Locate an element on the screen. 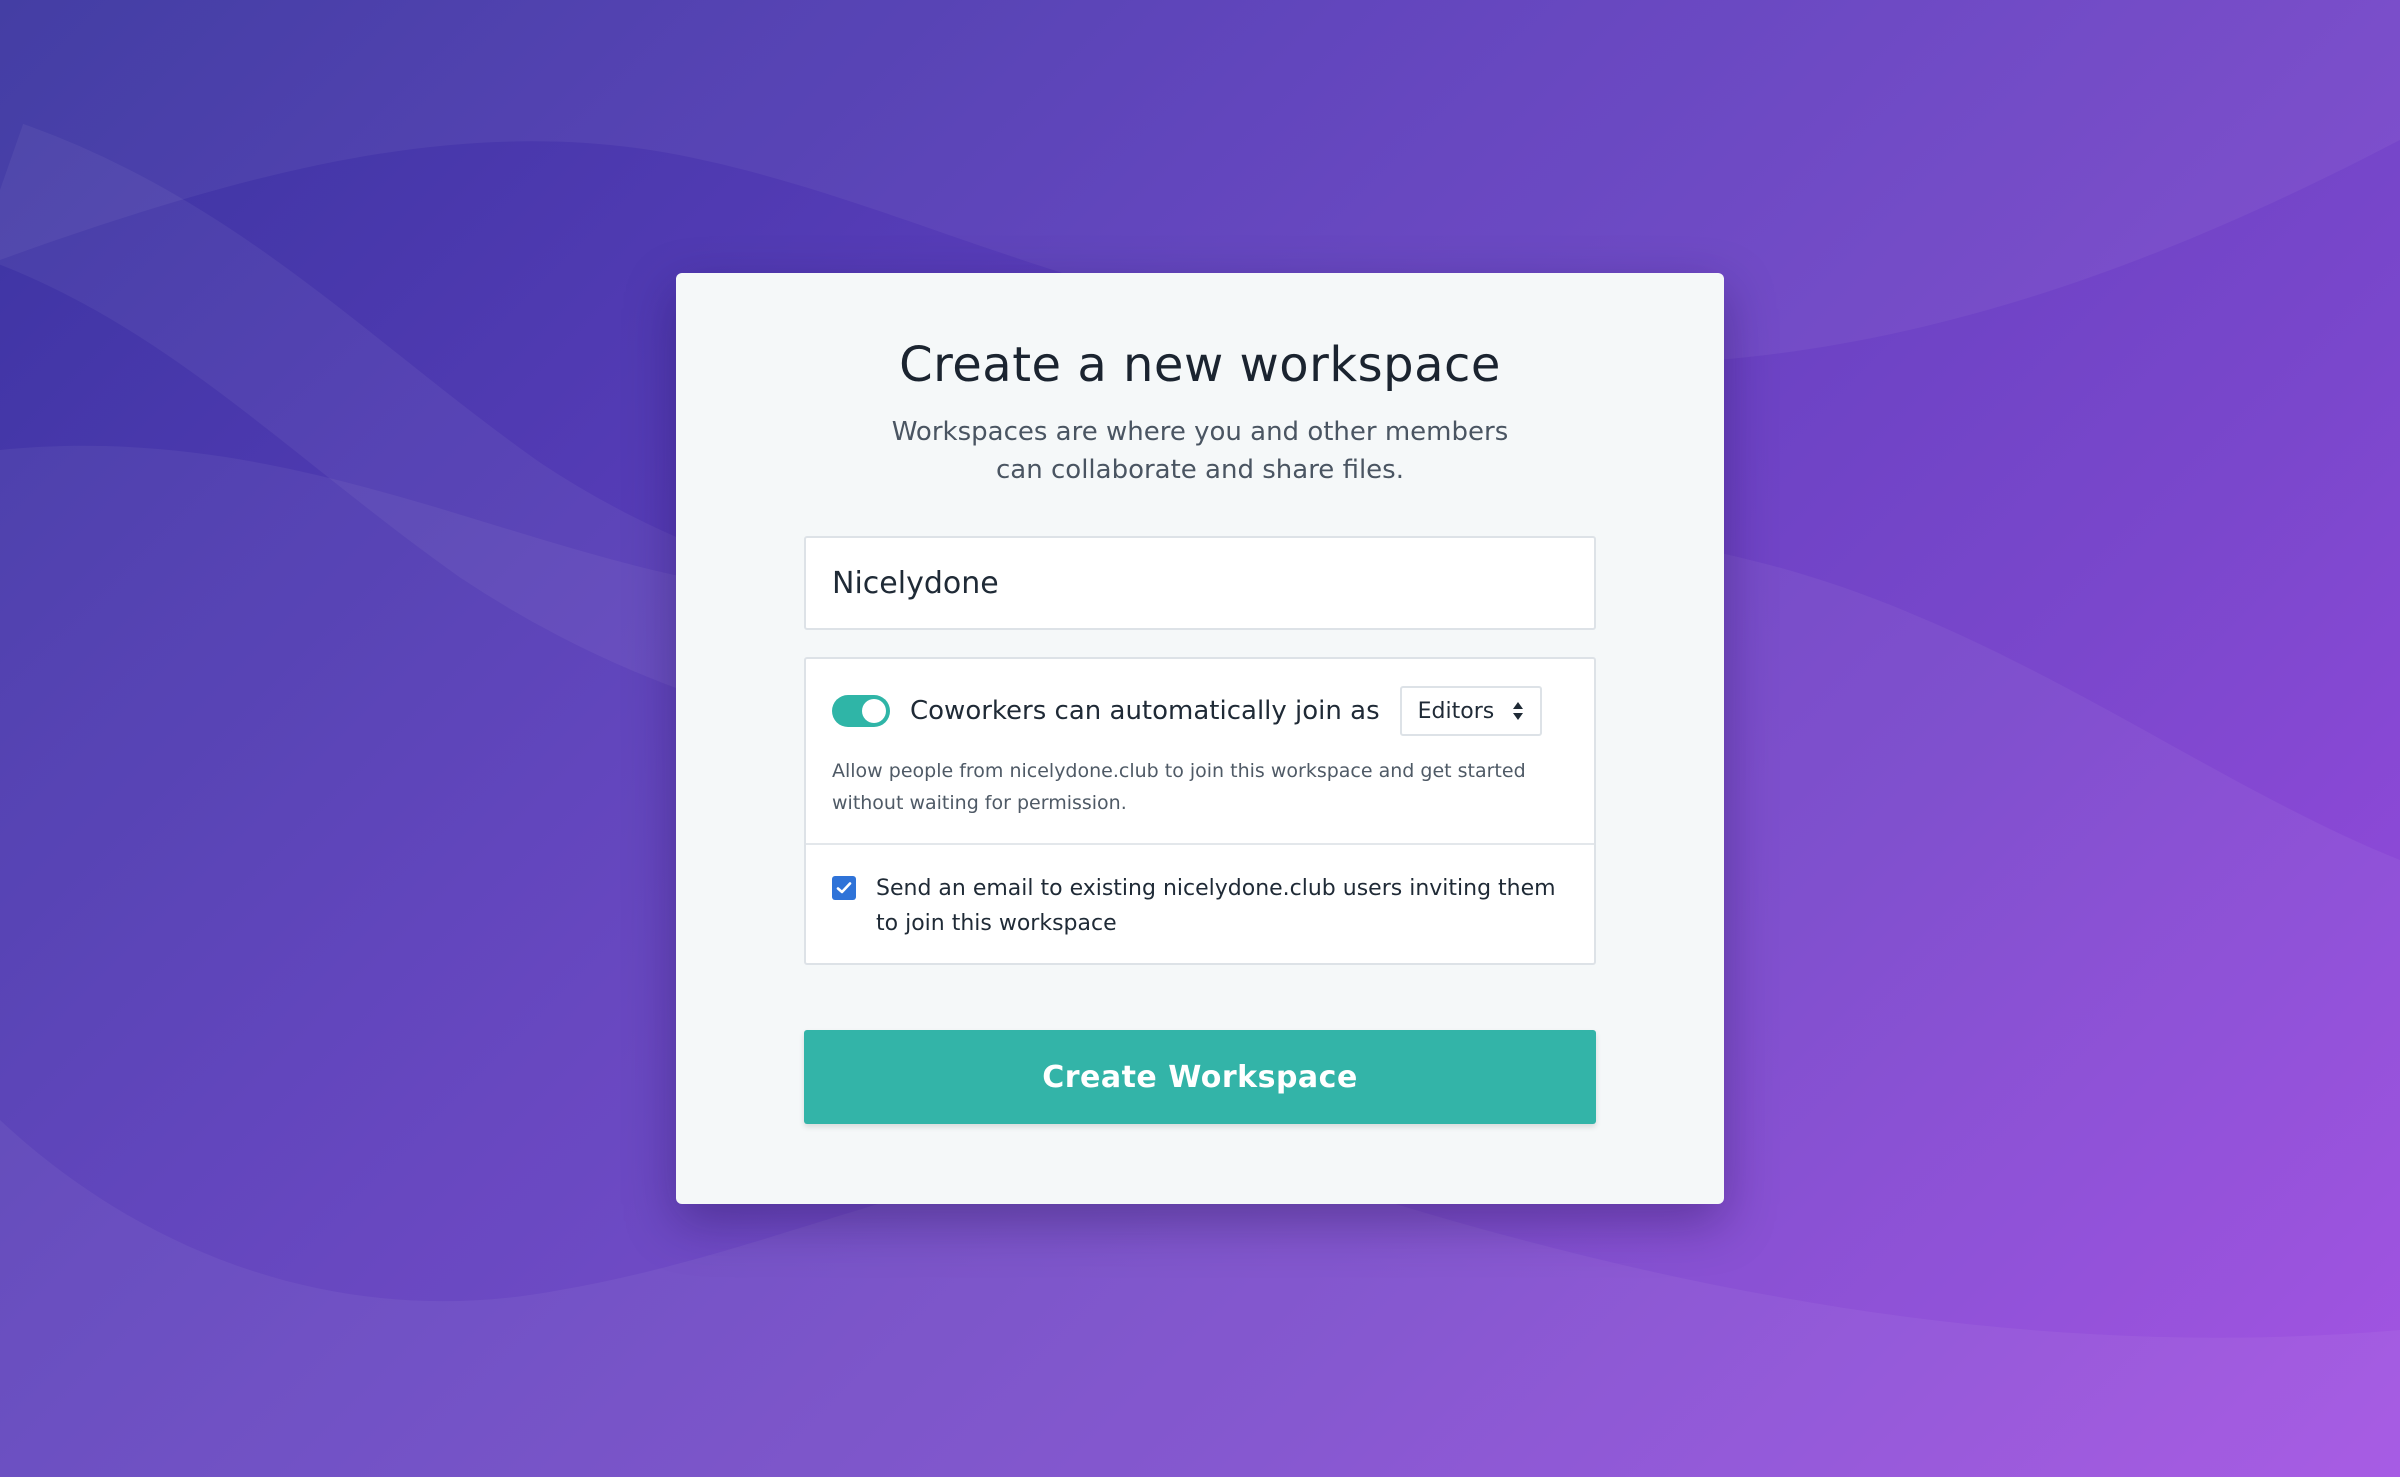 This screenshot has height=1477, width=2400. workspace-name-input is located at coordinates (1200, 583).